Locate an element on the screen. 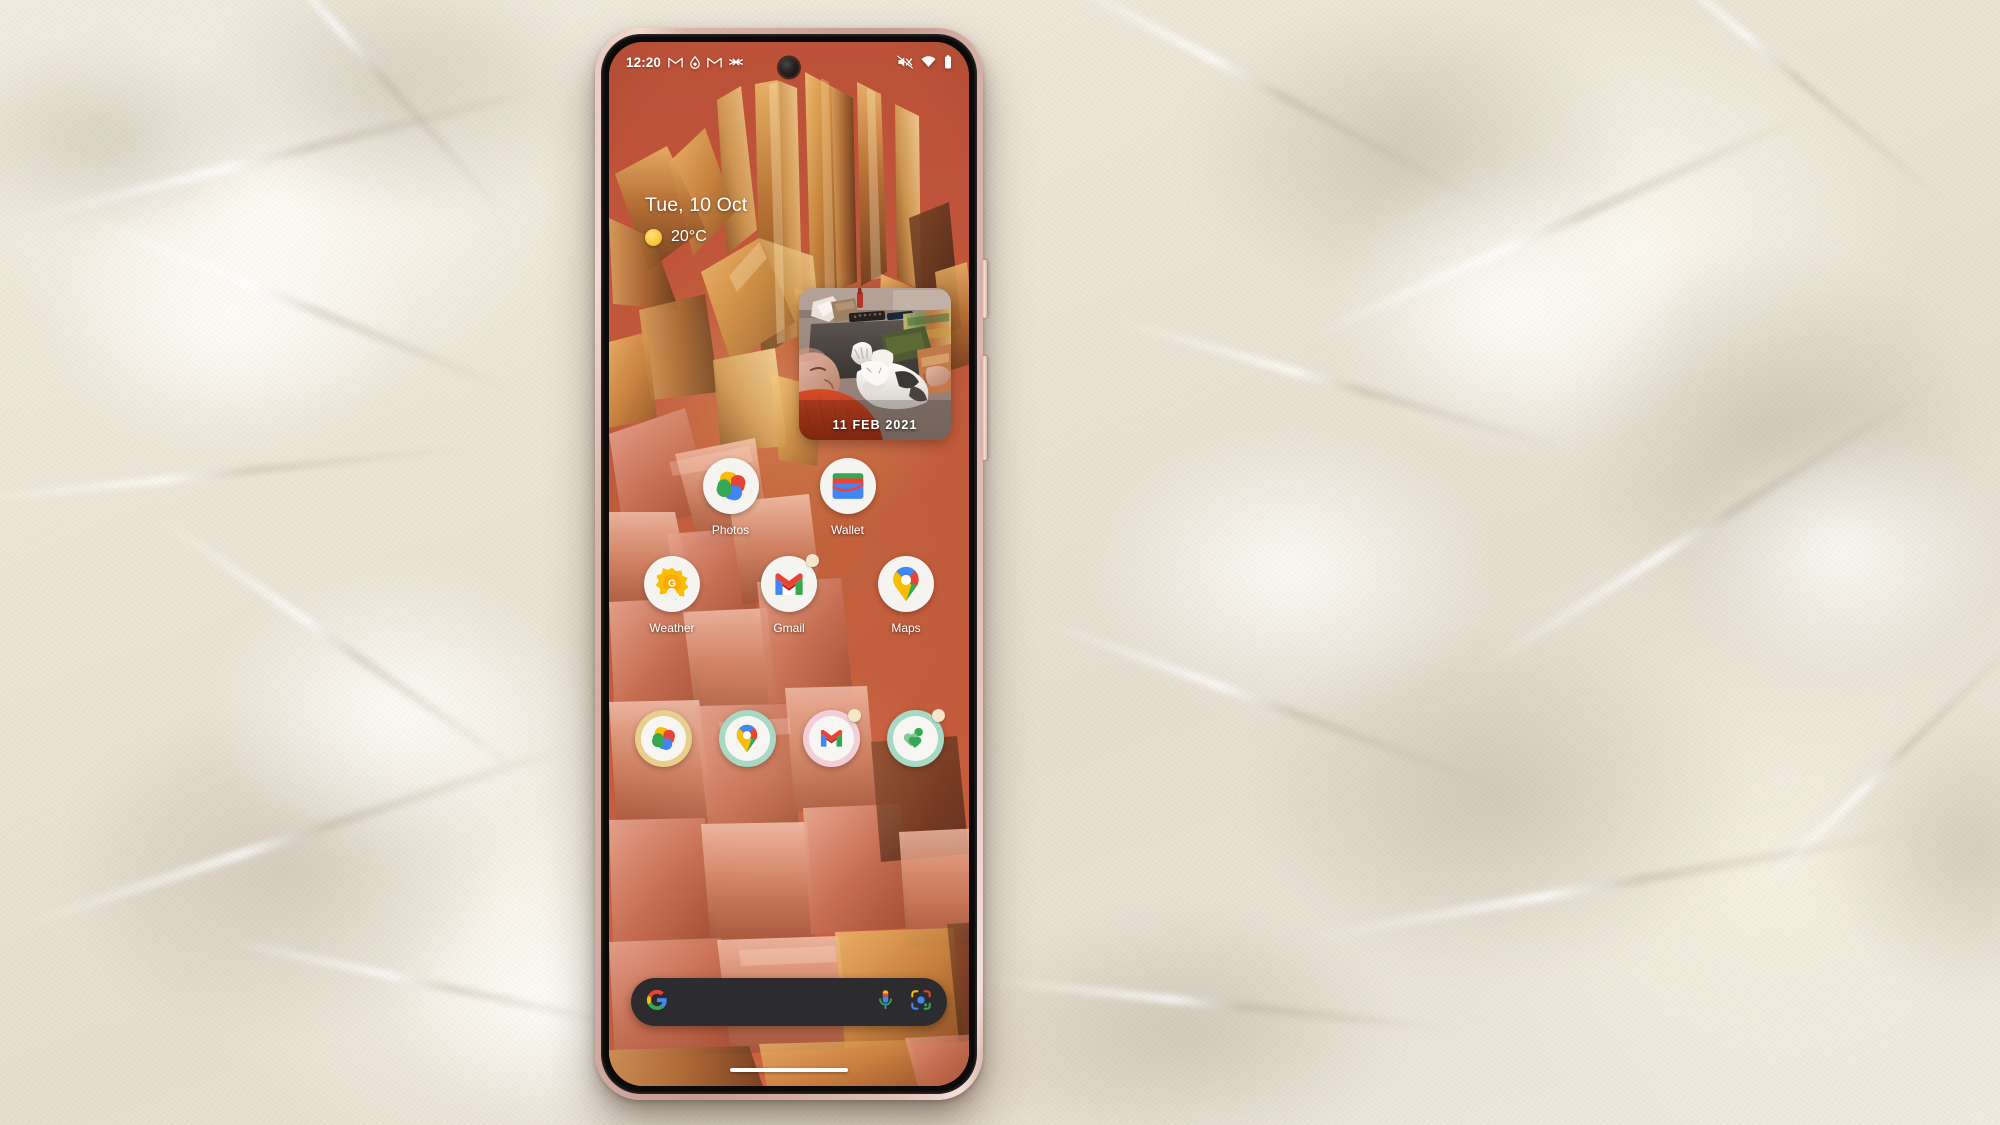 The image size is (2000, 1125). app-row: Photos Wallet is located at coordinates (789, 497).